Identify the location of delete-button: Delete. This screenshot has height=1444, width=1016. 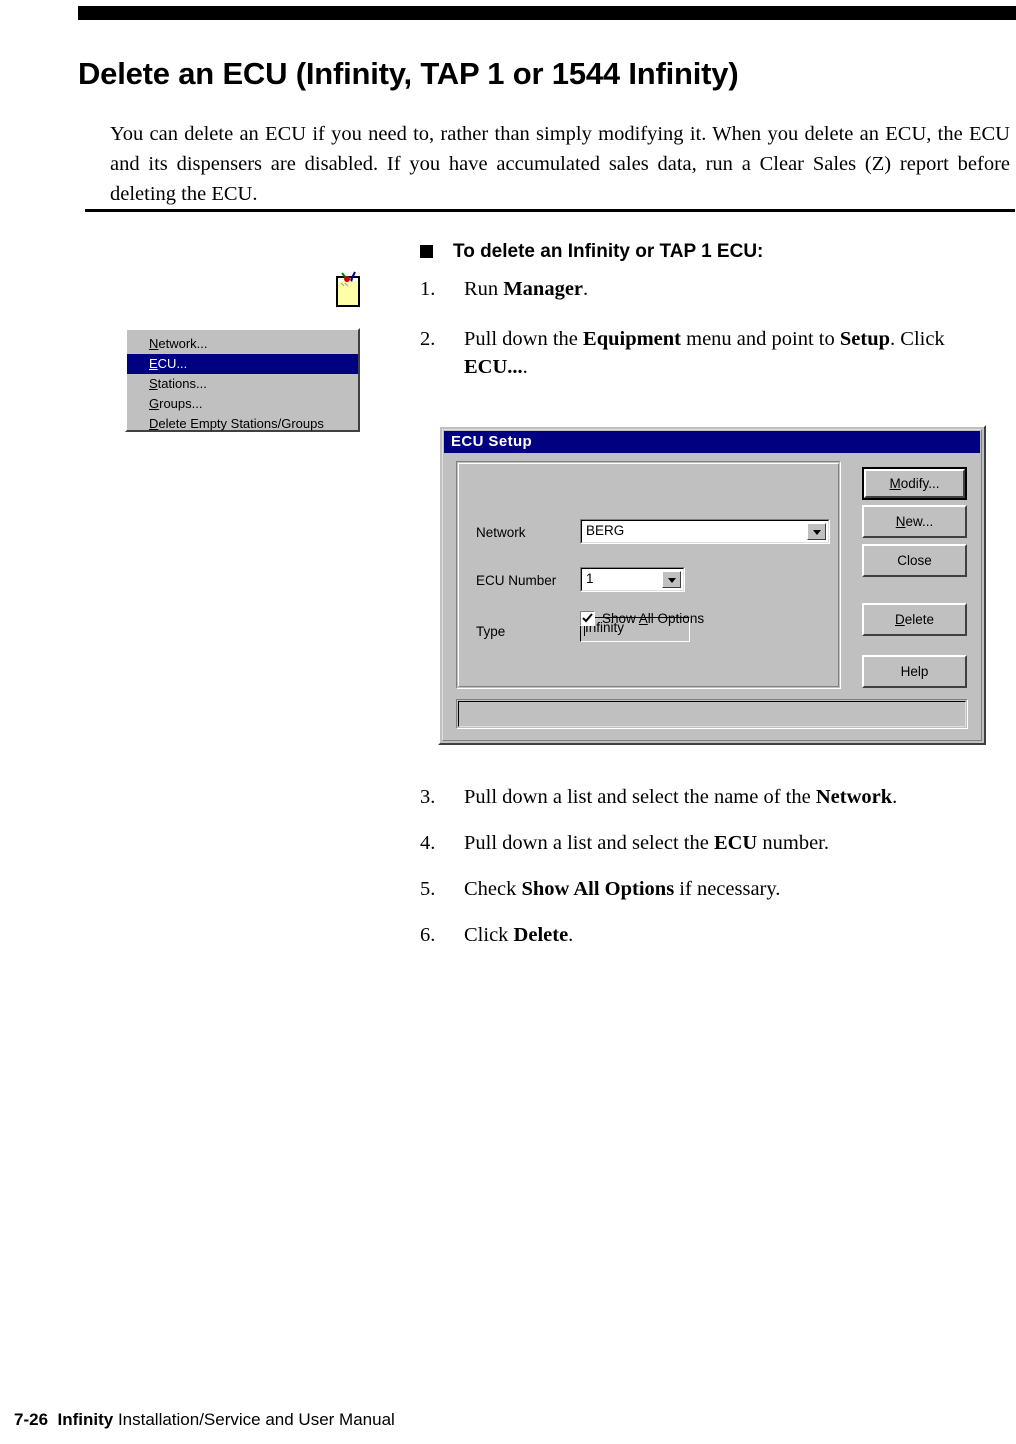
(914, 619).